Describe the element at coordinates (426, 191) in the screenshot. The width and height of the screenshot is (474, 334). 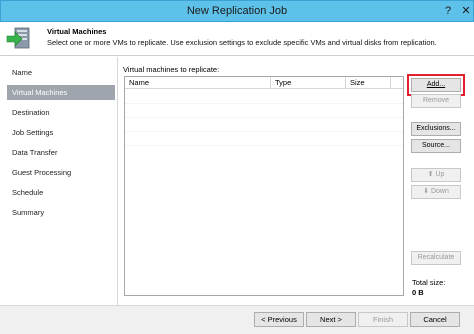
I see `arrow-down-icon: ⬇` at that location.